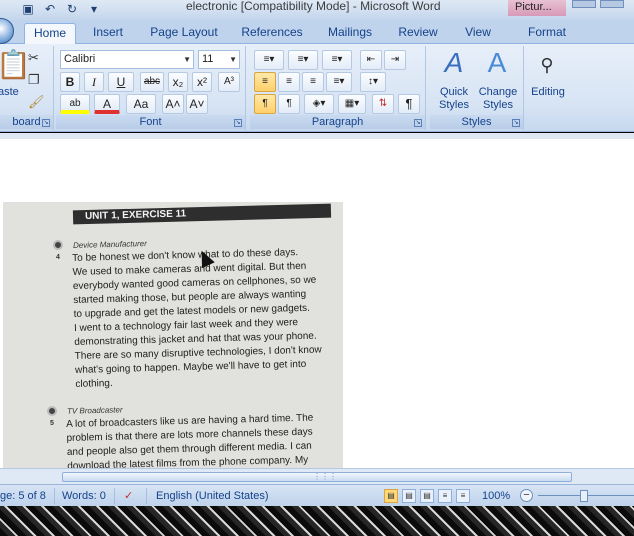 This screenshot has width=634, height=536. What do you see at coordinates (141, 104) in the screenshot?
I see `change-case-button: Aa` at bounding box center [141, 104].